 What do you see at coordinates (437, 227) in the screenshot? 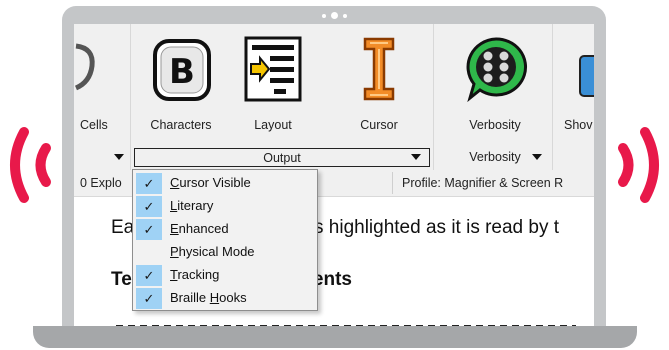
I see `document-line-end: s highlighted as it is read by t` at bounding box center [437, 227].